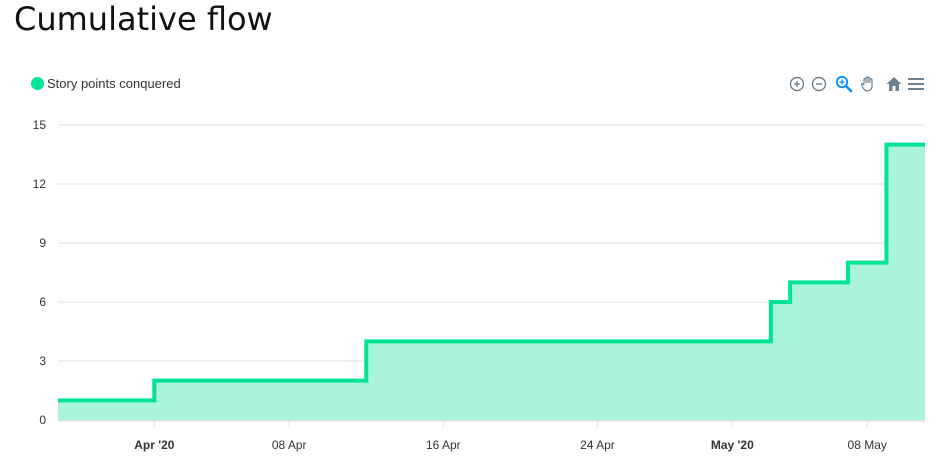 This screenshot has width=950, height=476. I want to click on x-tick-label: 16 Apr, so click(443, 445).